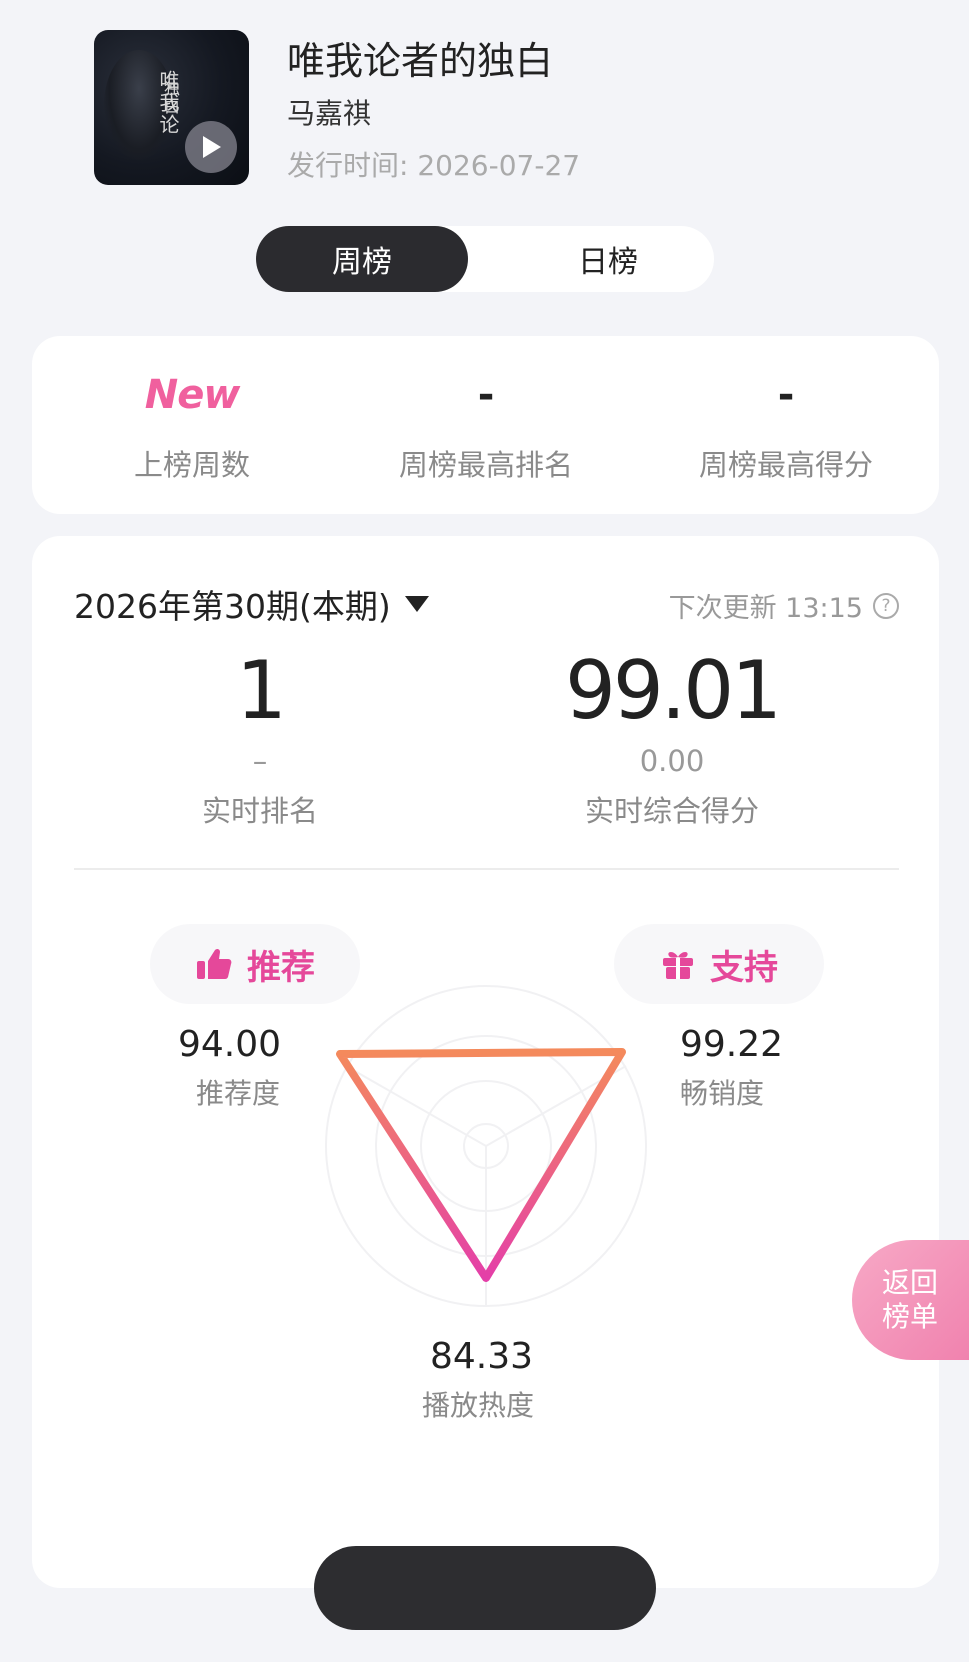  What do you see at coordinates (671, 811) in the screenshot?
I see `score-label: 实时综合得分` at bounding box center [671, 811].